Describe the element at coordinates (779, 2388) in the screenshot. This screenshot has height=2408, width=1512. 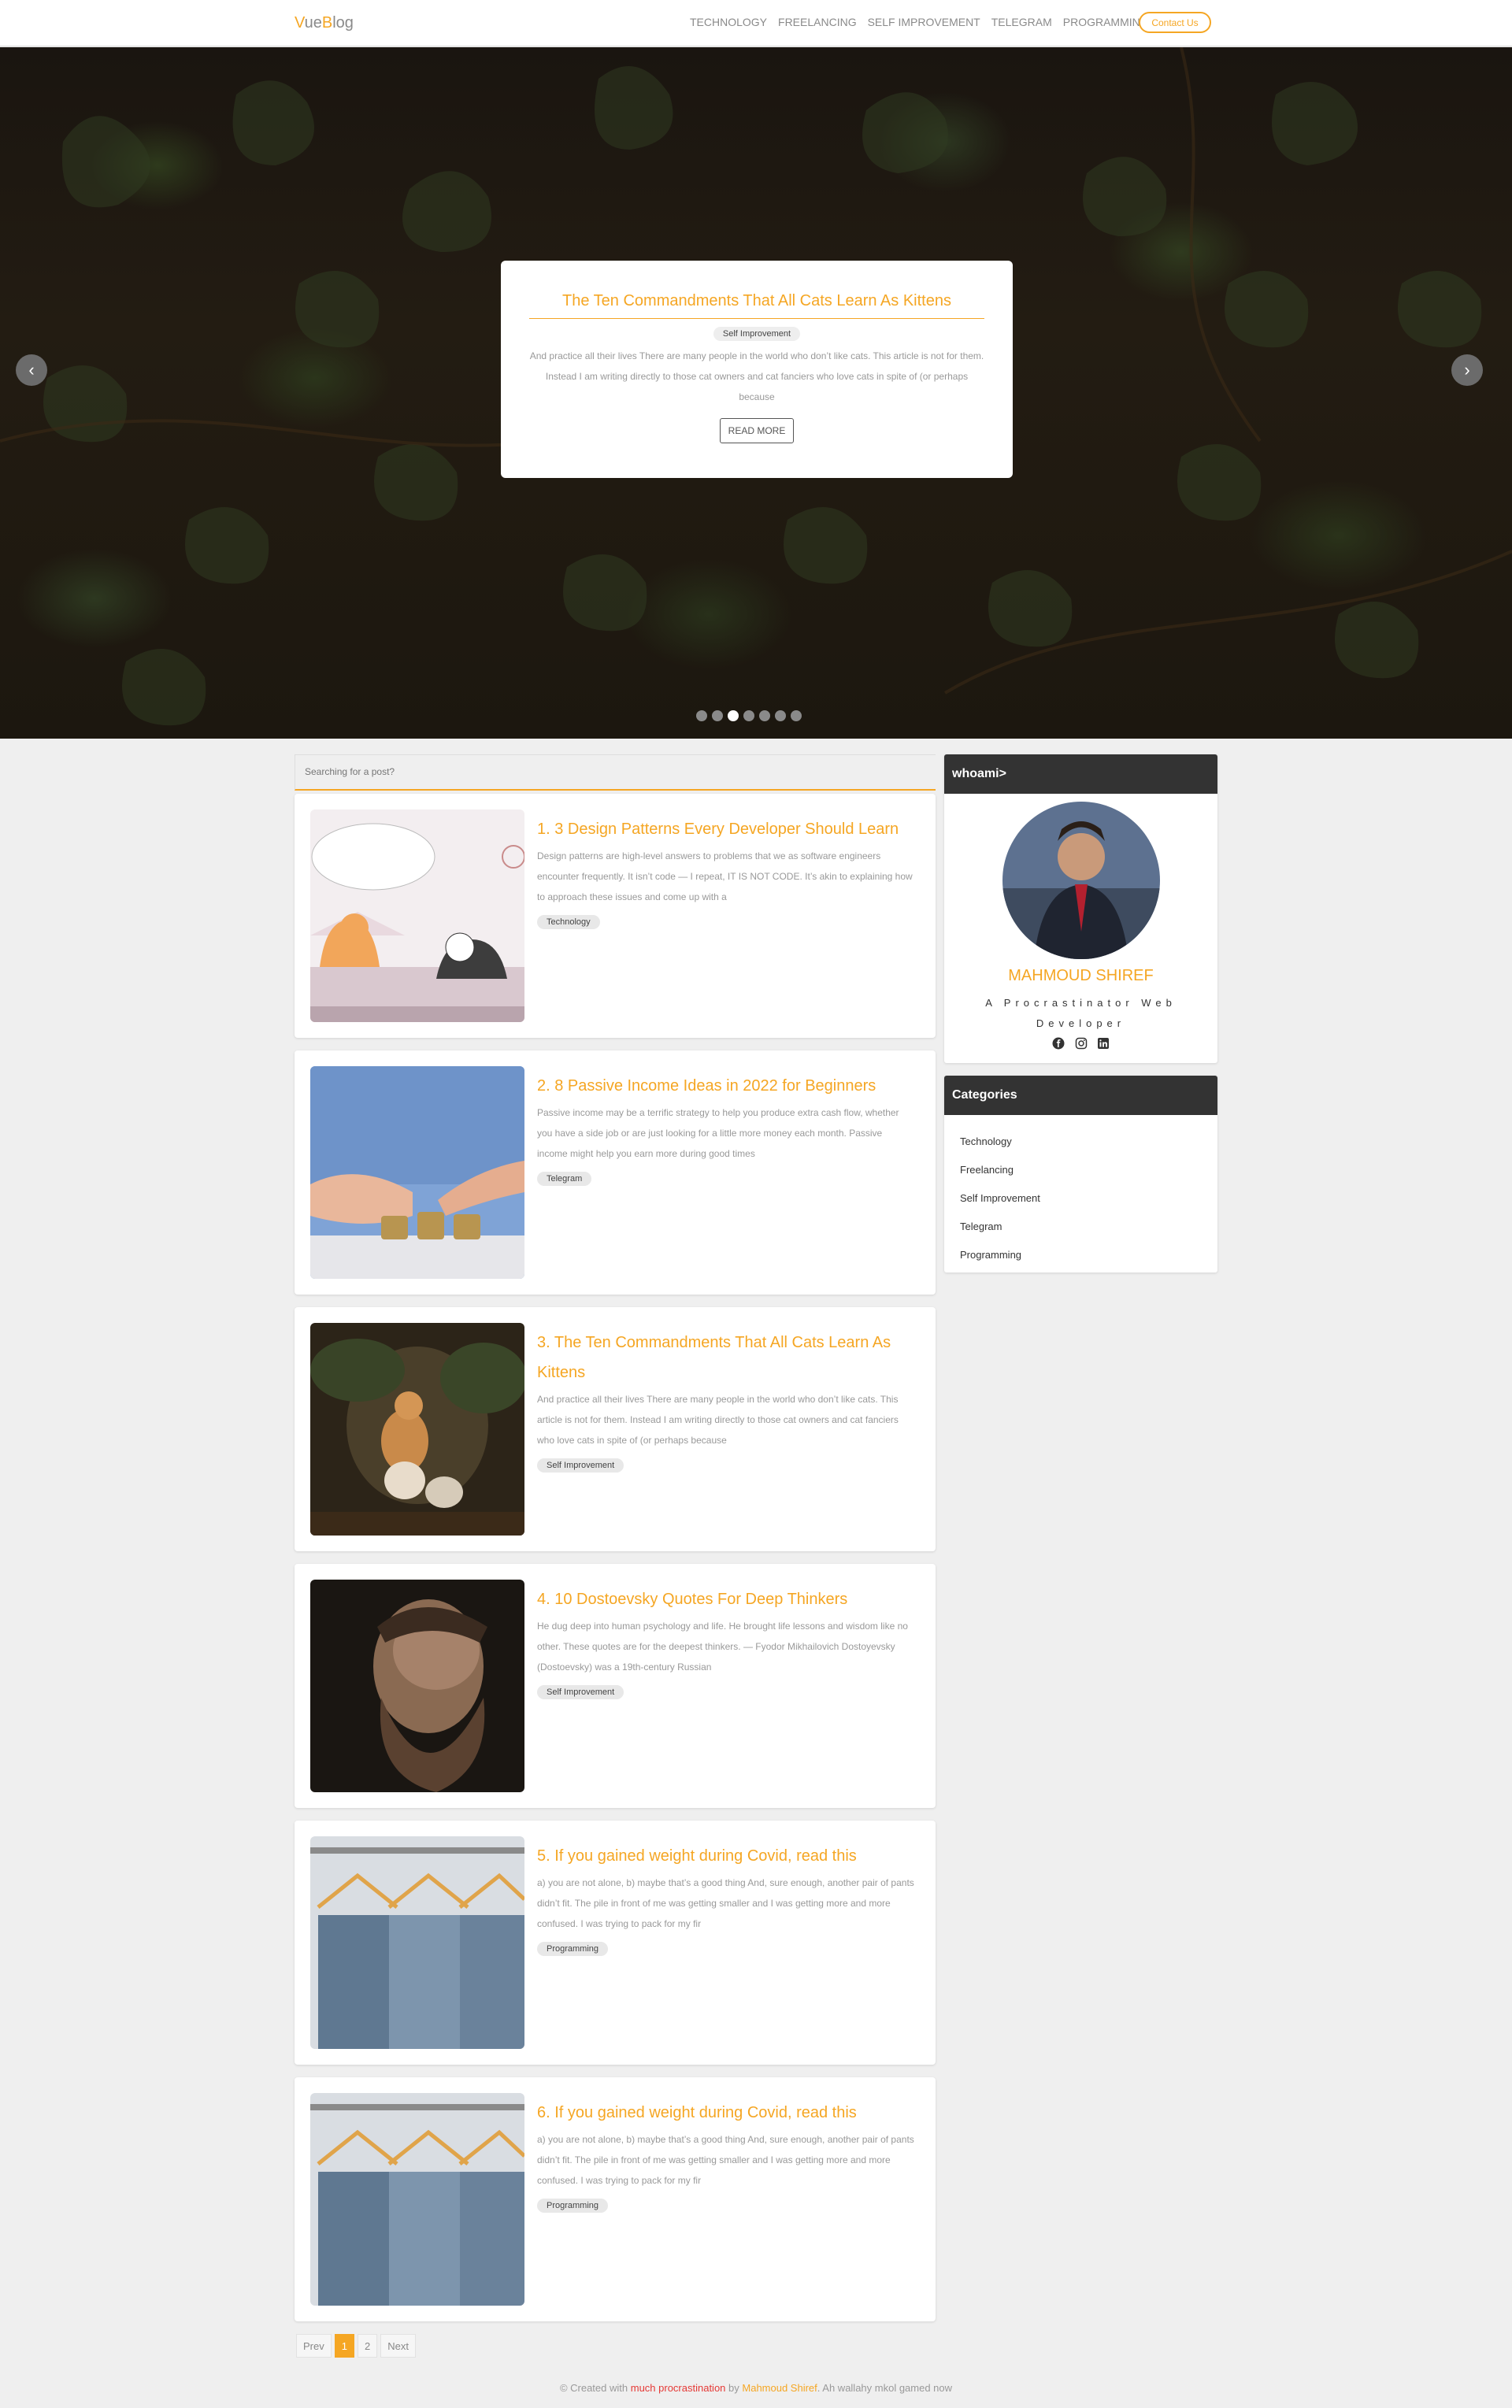
I see `footer-author-link: Mahmoud Shiref` at that location.